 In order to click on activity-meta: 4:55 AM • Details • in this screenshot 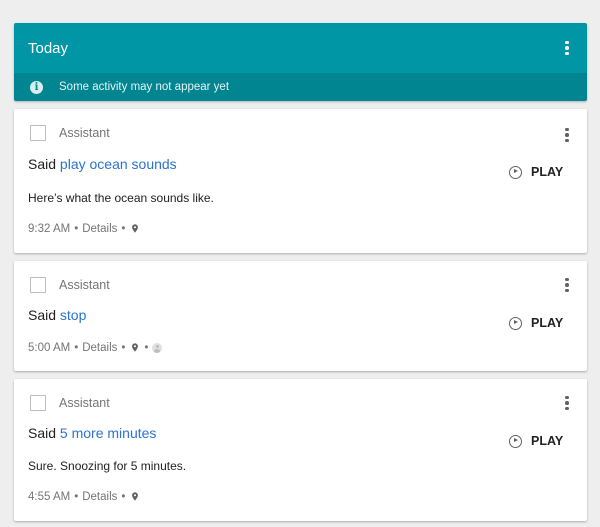, I will do `click(84, 496)`.